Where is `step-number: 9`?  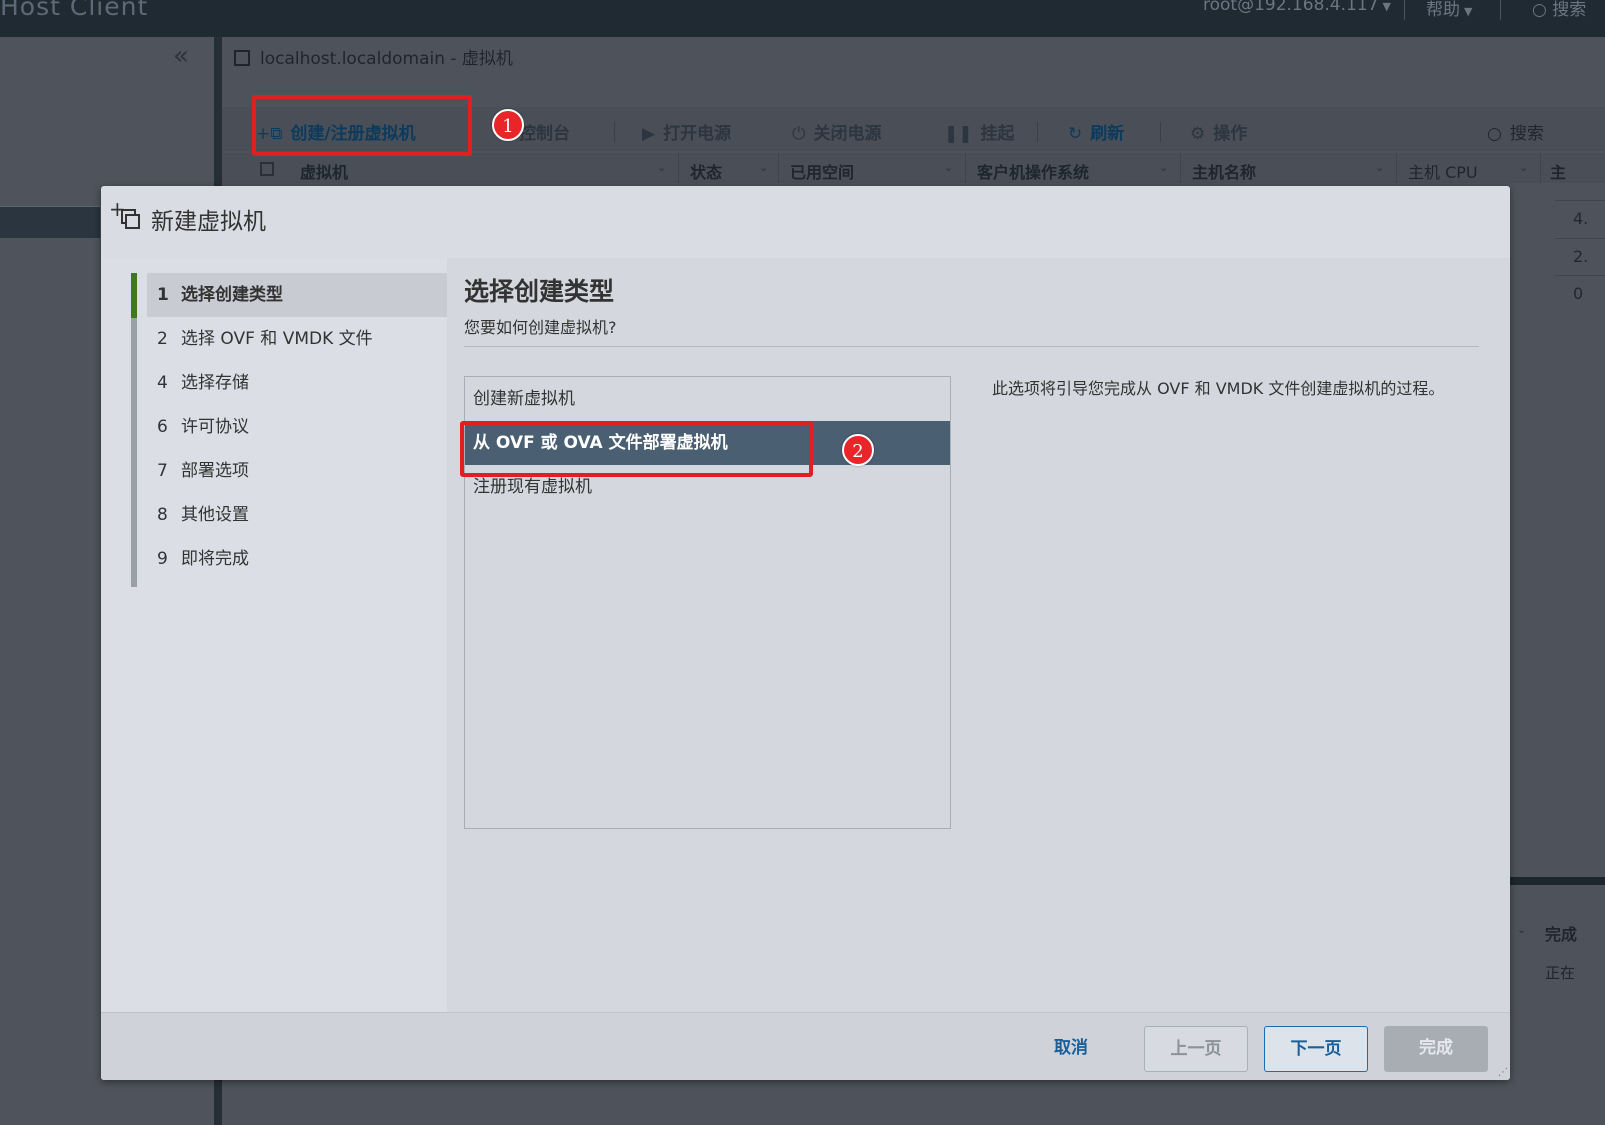
step-number: 9 is located at coordinates (162, 559).